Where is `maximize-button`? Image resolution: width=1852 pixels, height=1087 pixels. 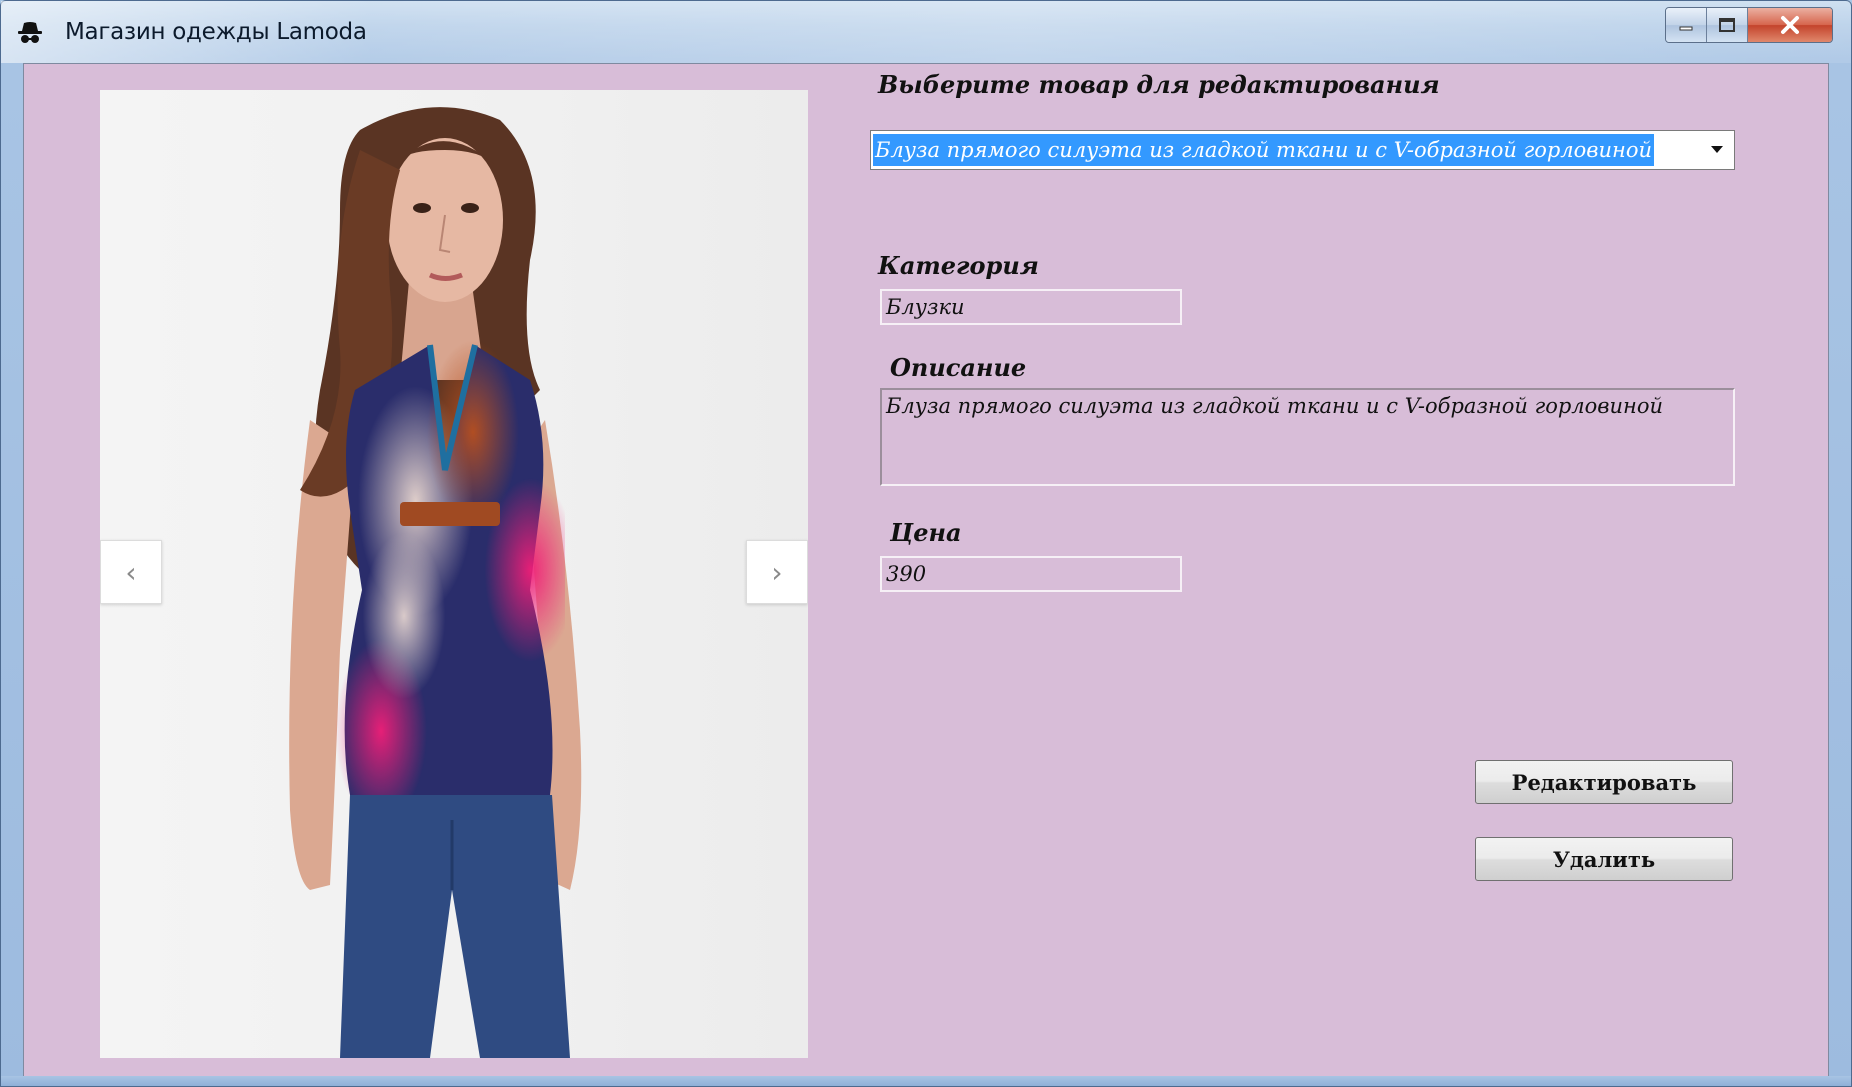 maximize-button is located at coordinates (1727, 25).